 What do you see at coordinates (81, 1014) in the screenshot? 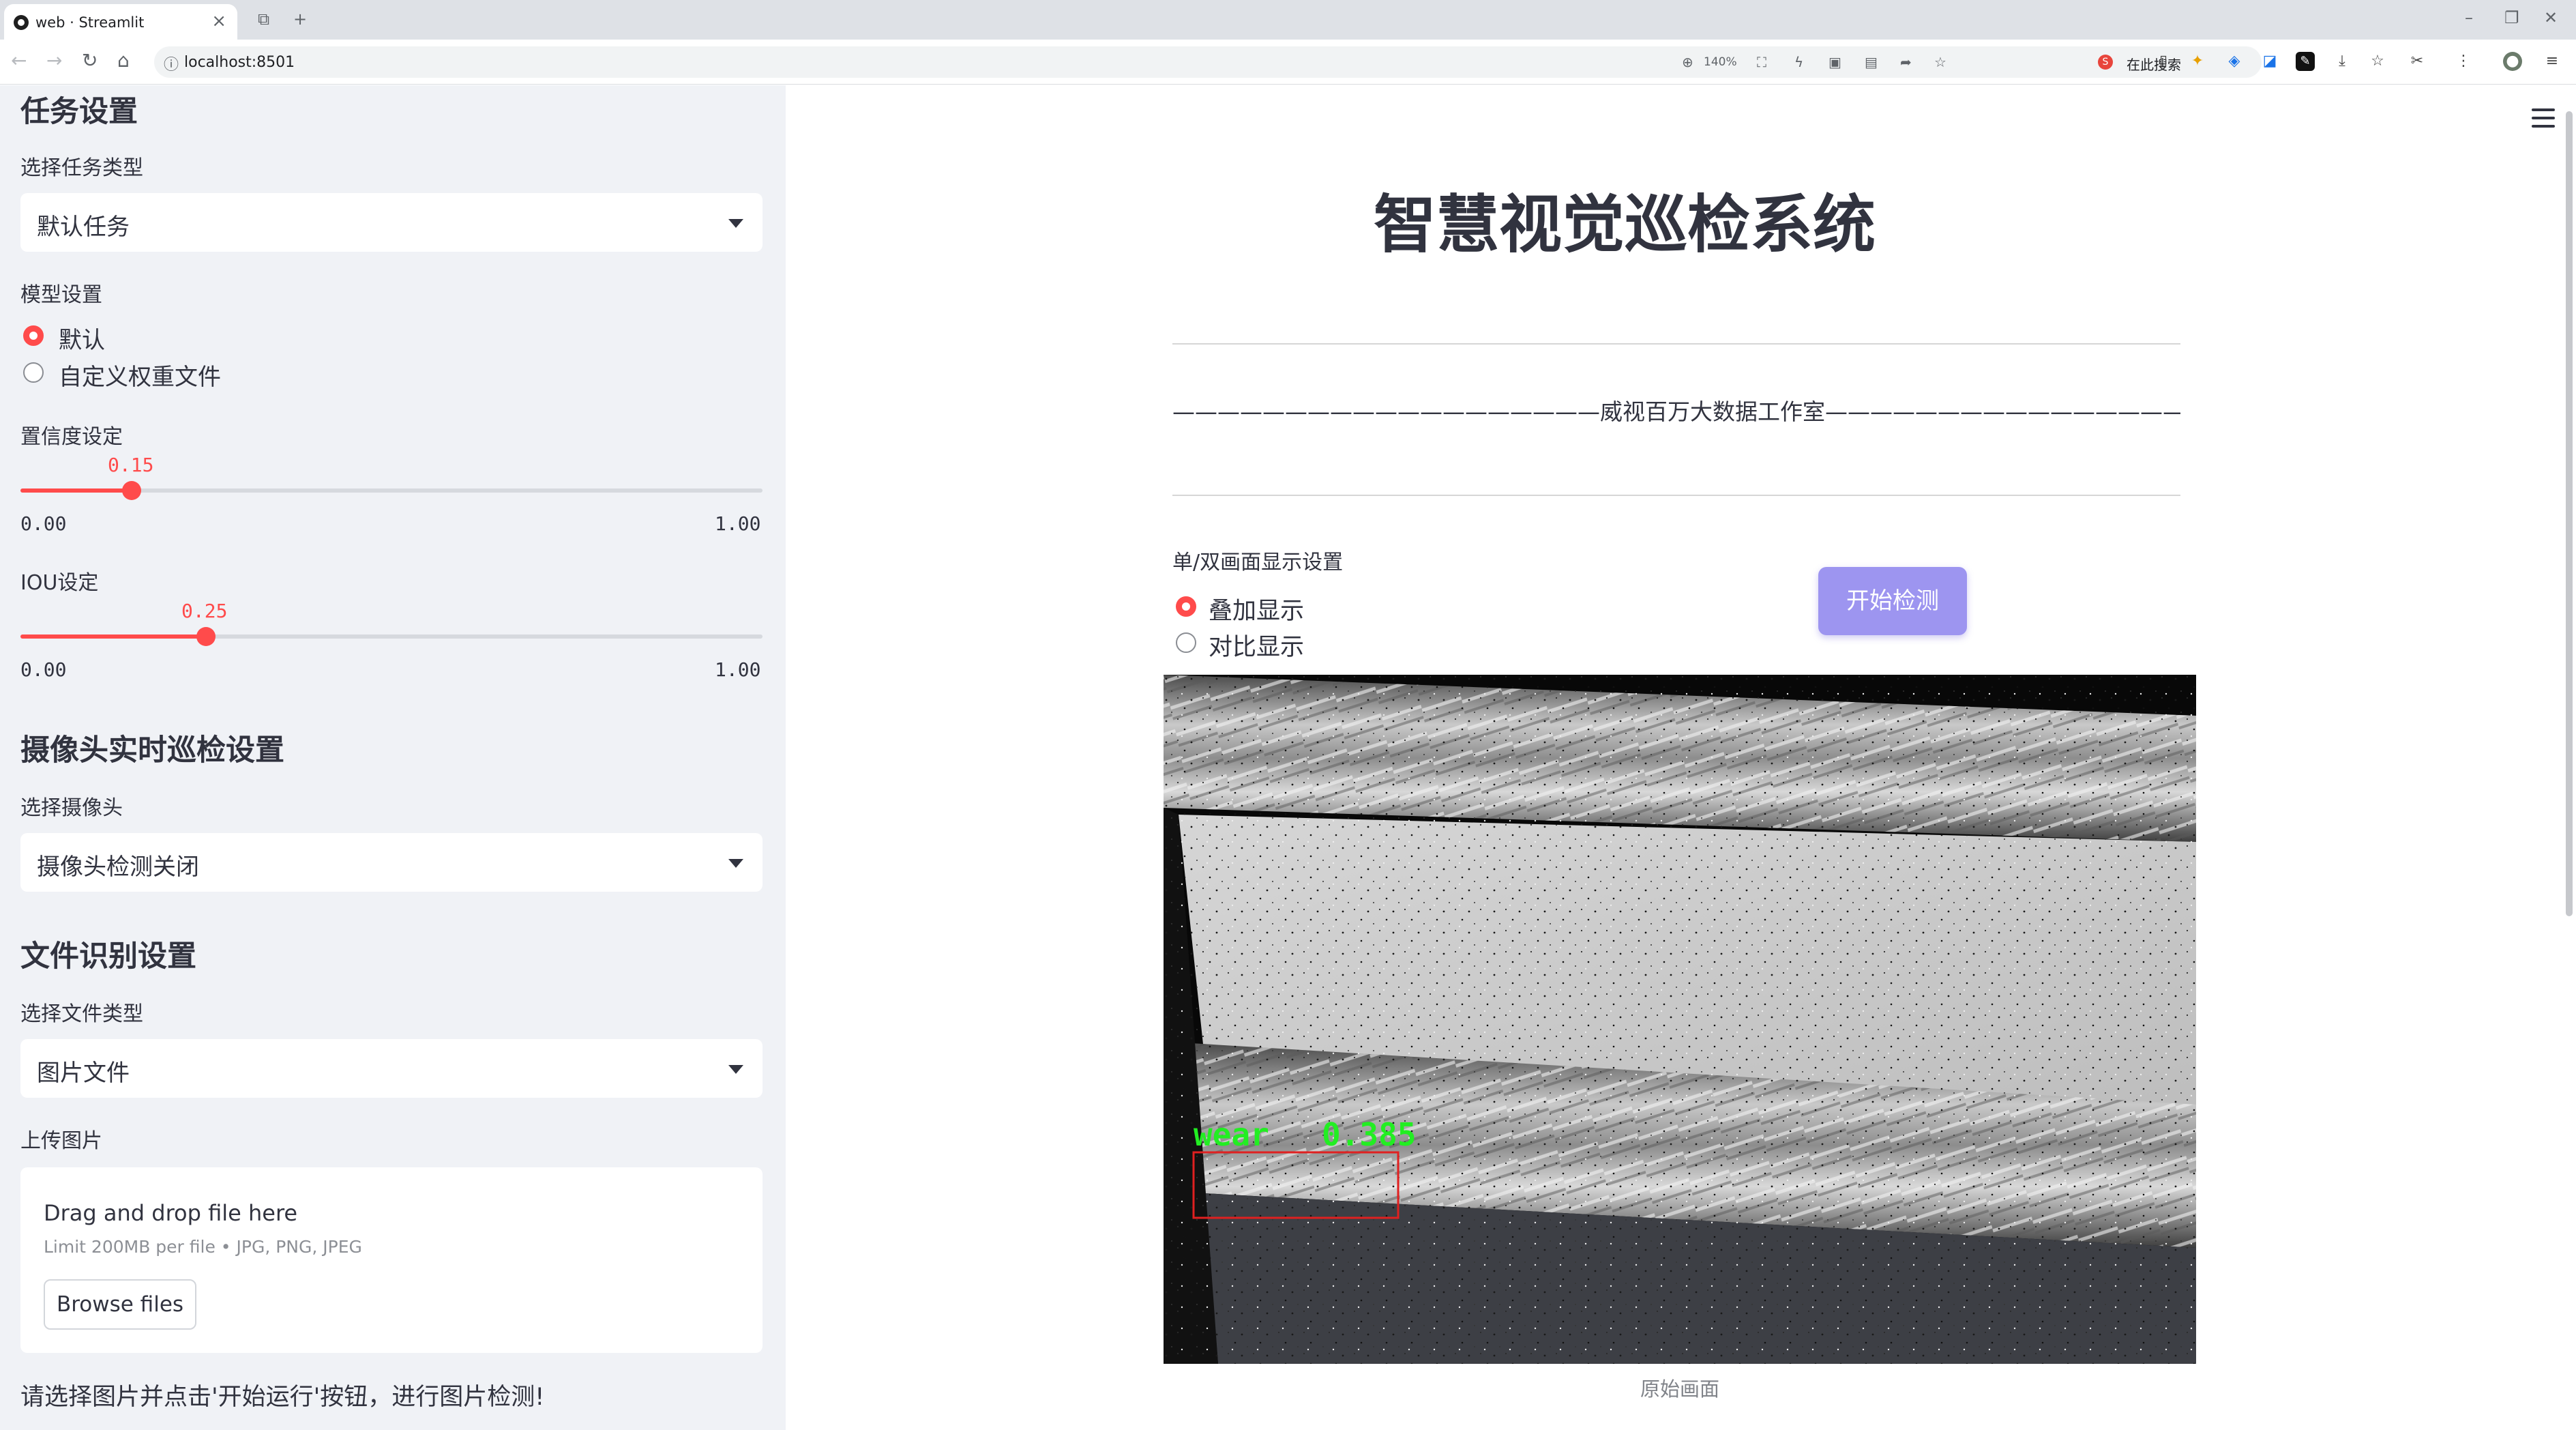
I see `file-type-label: 选择文件类型` at bounding box center [81, 1014].